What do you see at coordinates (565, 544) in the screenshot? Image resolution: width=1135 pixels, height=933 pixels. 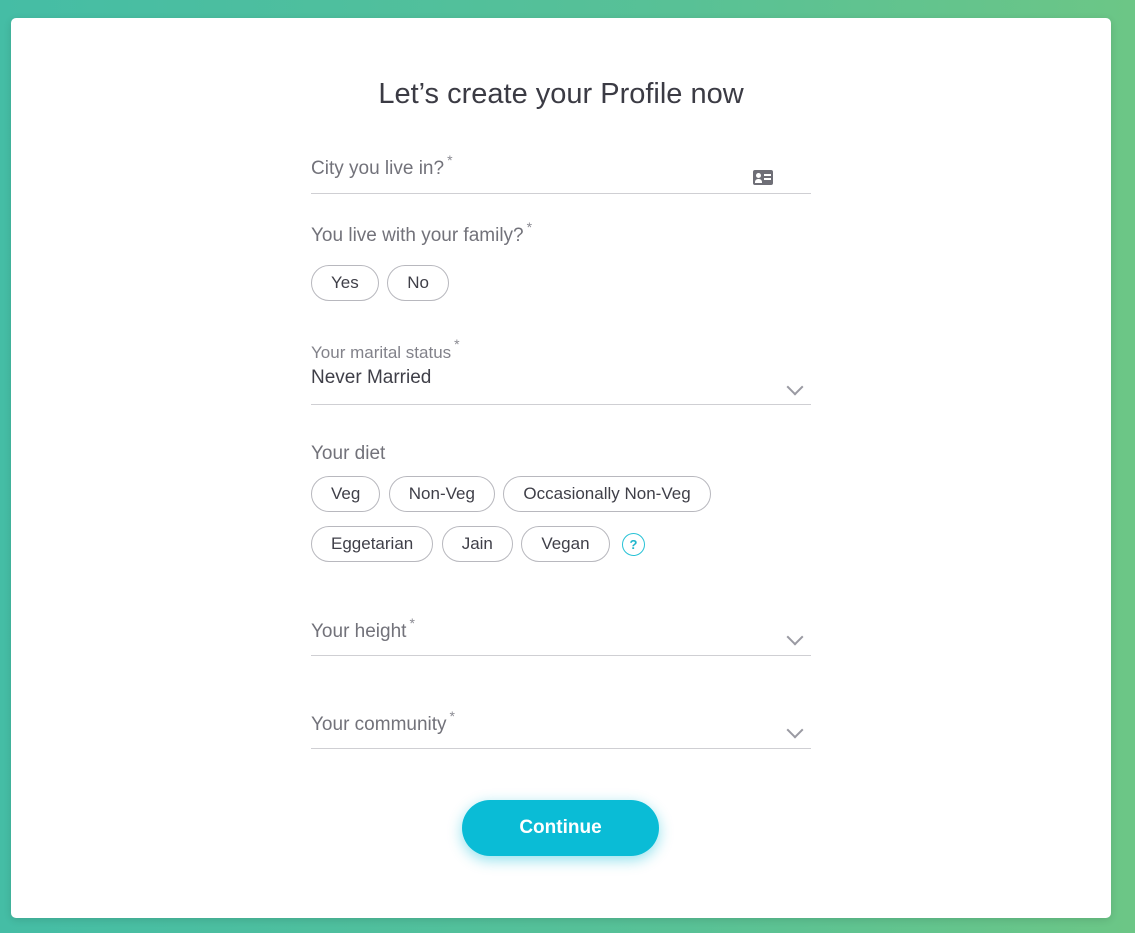 I see `diet-vegan-option: Vegan` at bounding box center [565, 544].